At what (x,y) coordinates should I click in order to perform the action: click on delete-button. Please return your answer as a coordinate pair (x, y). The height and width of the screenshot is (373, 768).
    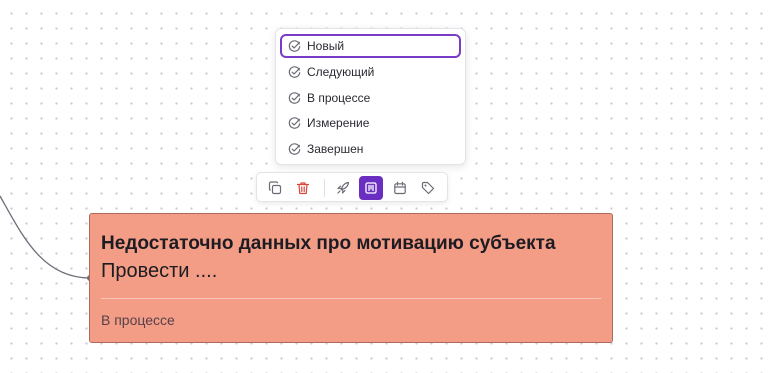
    Looking at the image, I should click on (303, 188).